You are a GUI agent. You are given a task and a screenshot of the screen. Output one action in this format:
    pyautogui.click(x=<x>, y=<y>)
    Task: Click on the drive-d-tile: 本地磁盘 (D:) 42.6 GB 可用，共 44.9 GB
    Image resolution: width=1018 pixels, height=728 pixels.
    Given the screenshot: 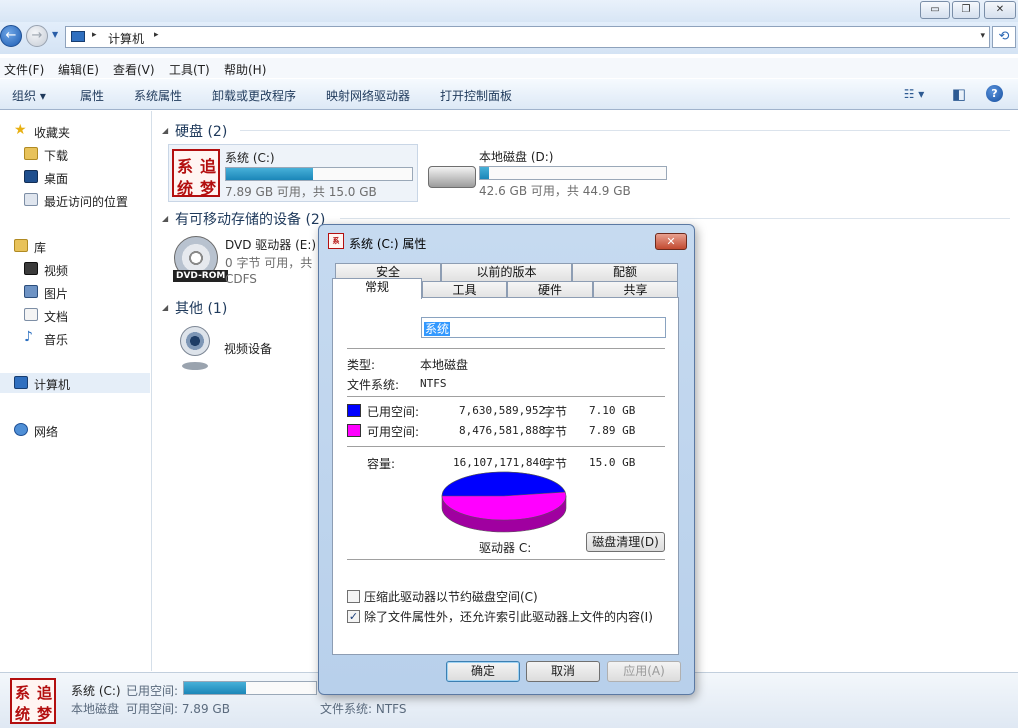 What is the action you would take?
    pyautogui.click(x=549, y=173)
    